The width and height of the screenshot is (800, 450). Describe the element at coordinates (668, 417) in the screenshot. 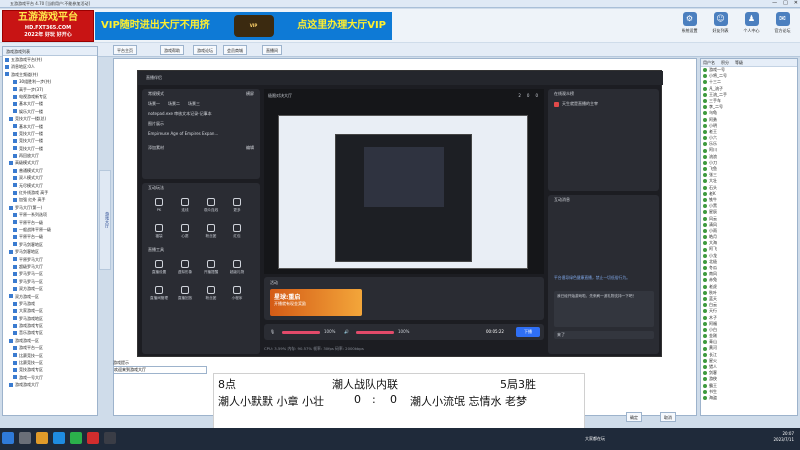

I see `cancel-button: 取消` at that location.